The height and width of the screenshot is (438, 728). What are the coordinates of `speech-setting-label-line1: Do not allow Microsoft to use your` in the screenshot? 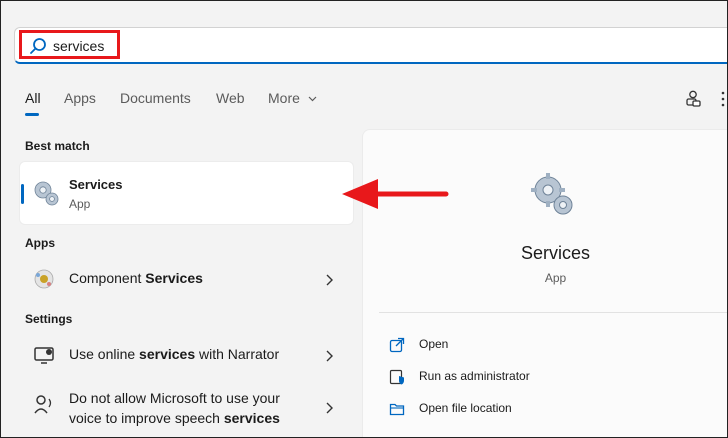 It's located at (174, 398).